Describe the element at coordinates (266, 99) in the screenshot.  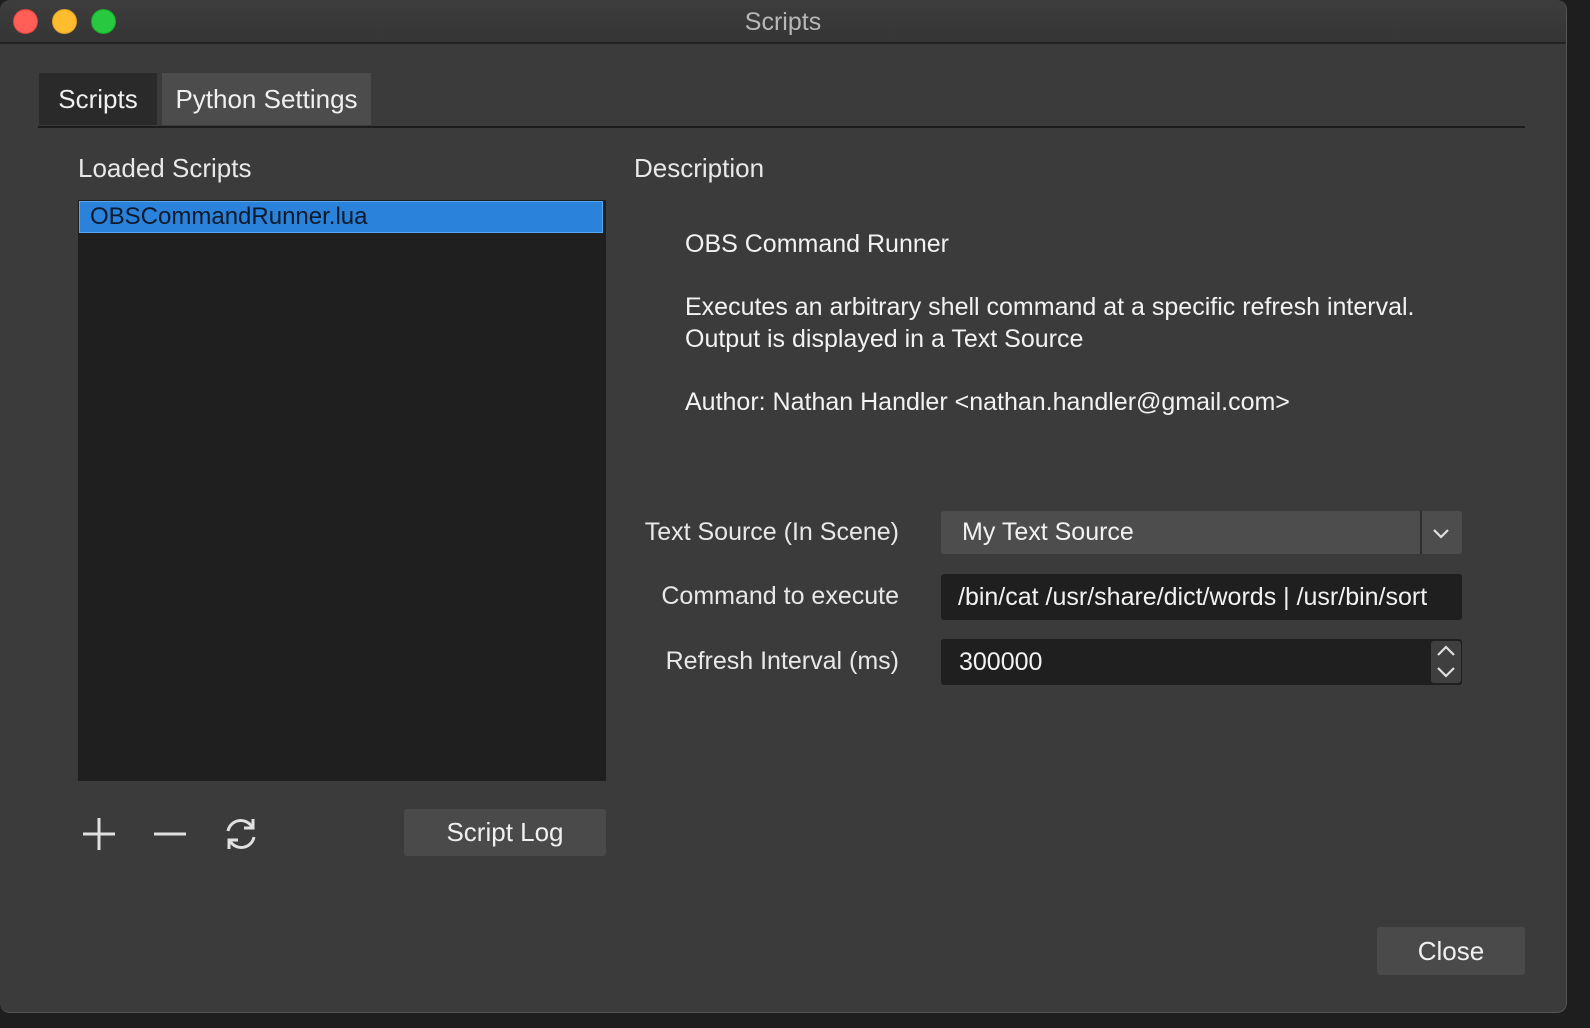
I see `tab-python-settings: Python Settings` at that location.